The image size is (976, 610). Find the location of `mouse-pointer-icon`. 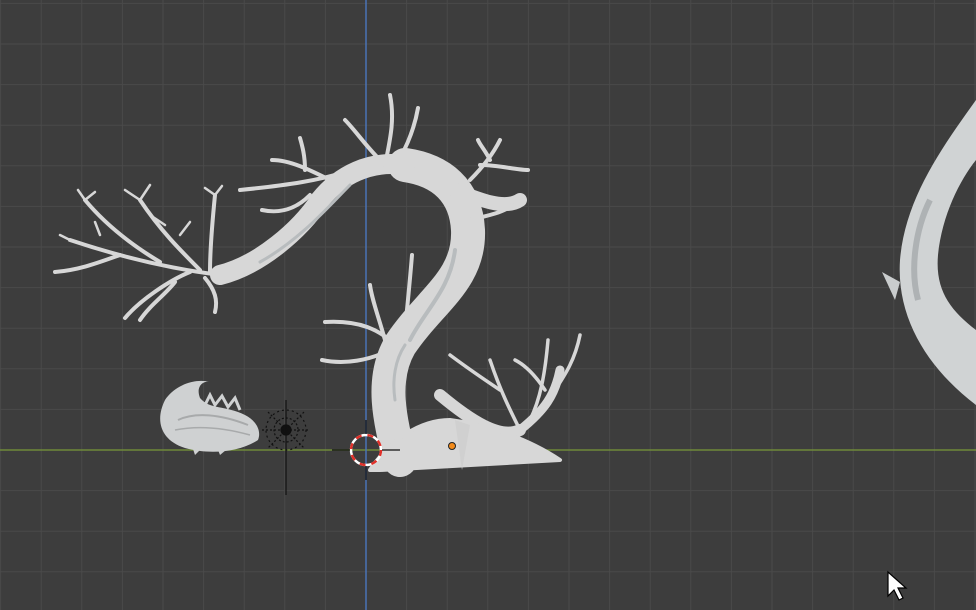

mouse-pointer-icon is located at coordinates (897, 585).